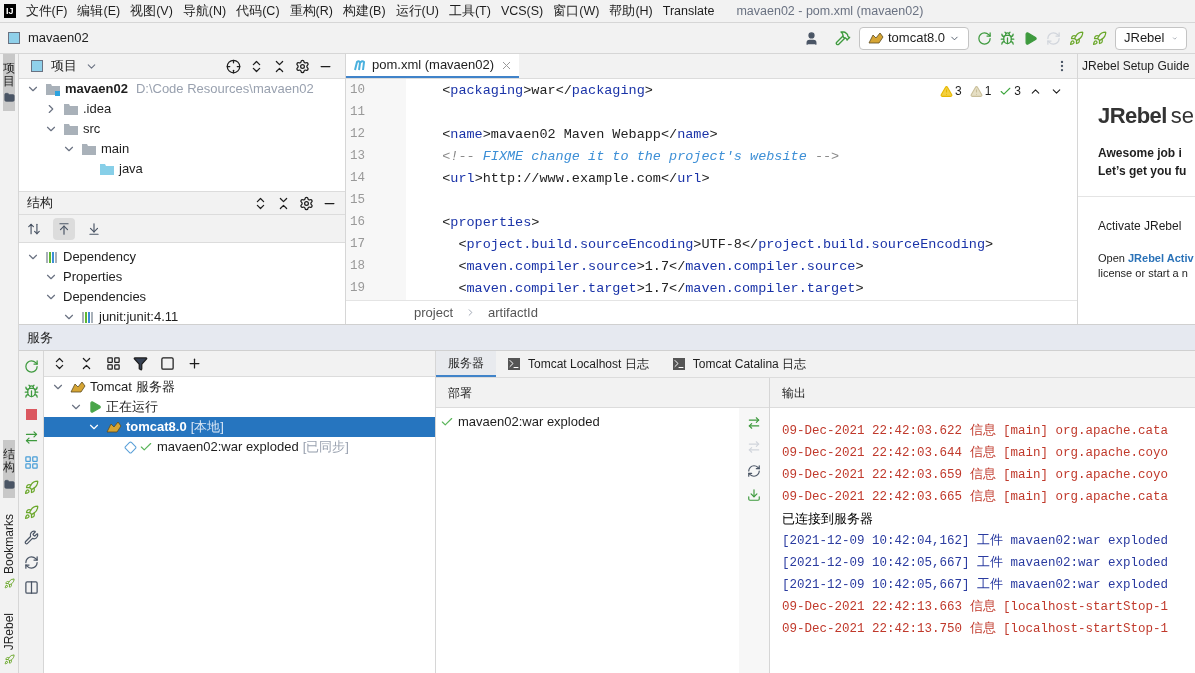 This screenshot has width=1195, height=673. What do you see at coordinates (976, 497) in the screenshot?
I see `log-line: 09-Dec-2021 22:42:03.665 信息 [main] org.apache.cata` at bounding box center [976, 497].